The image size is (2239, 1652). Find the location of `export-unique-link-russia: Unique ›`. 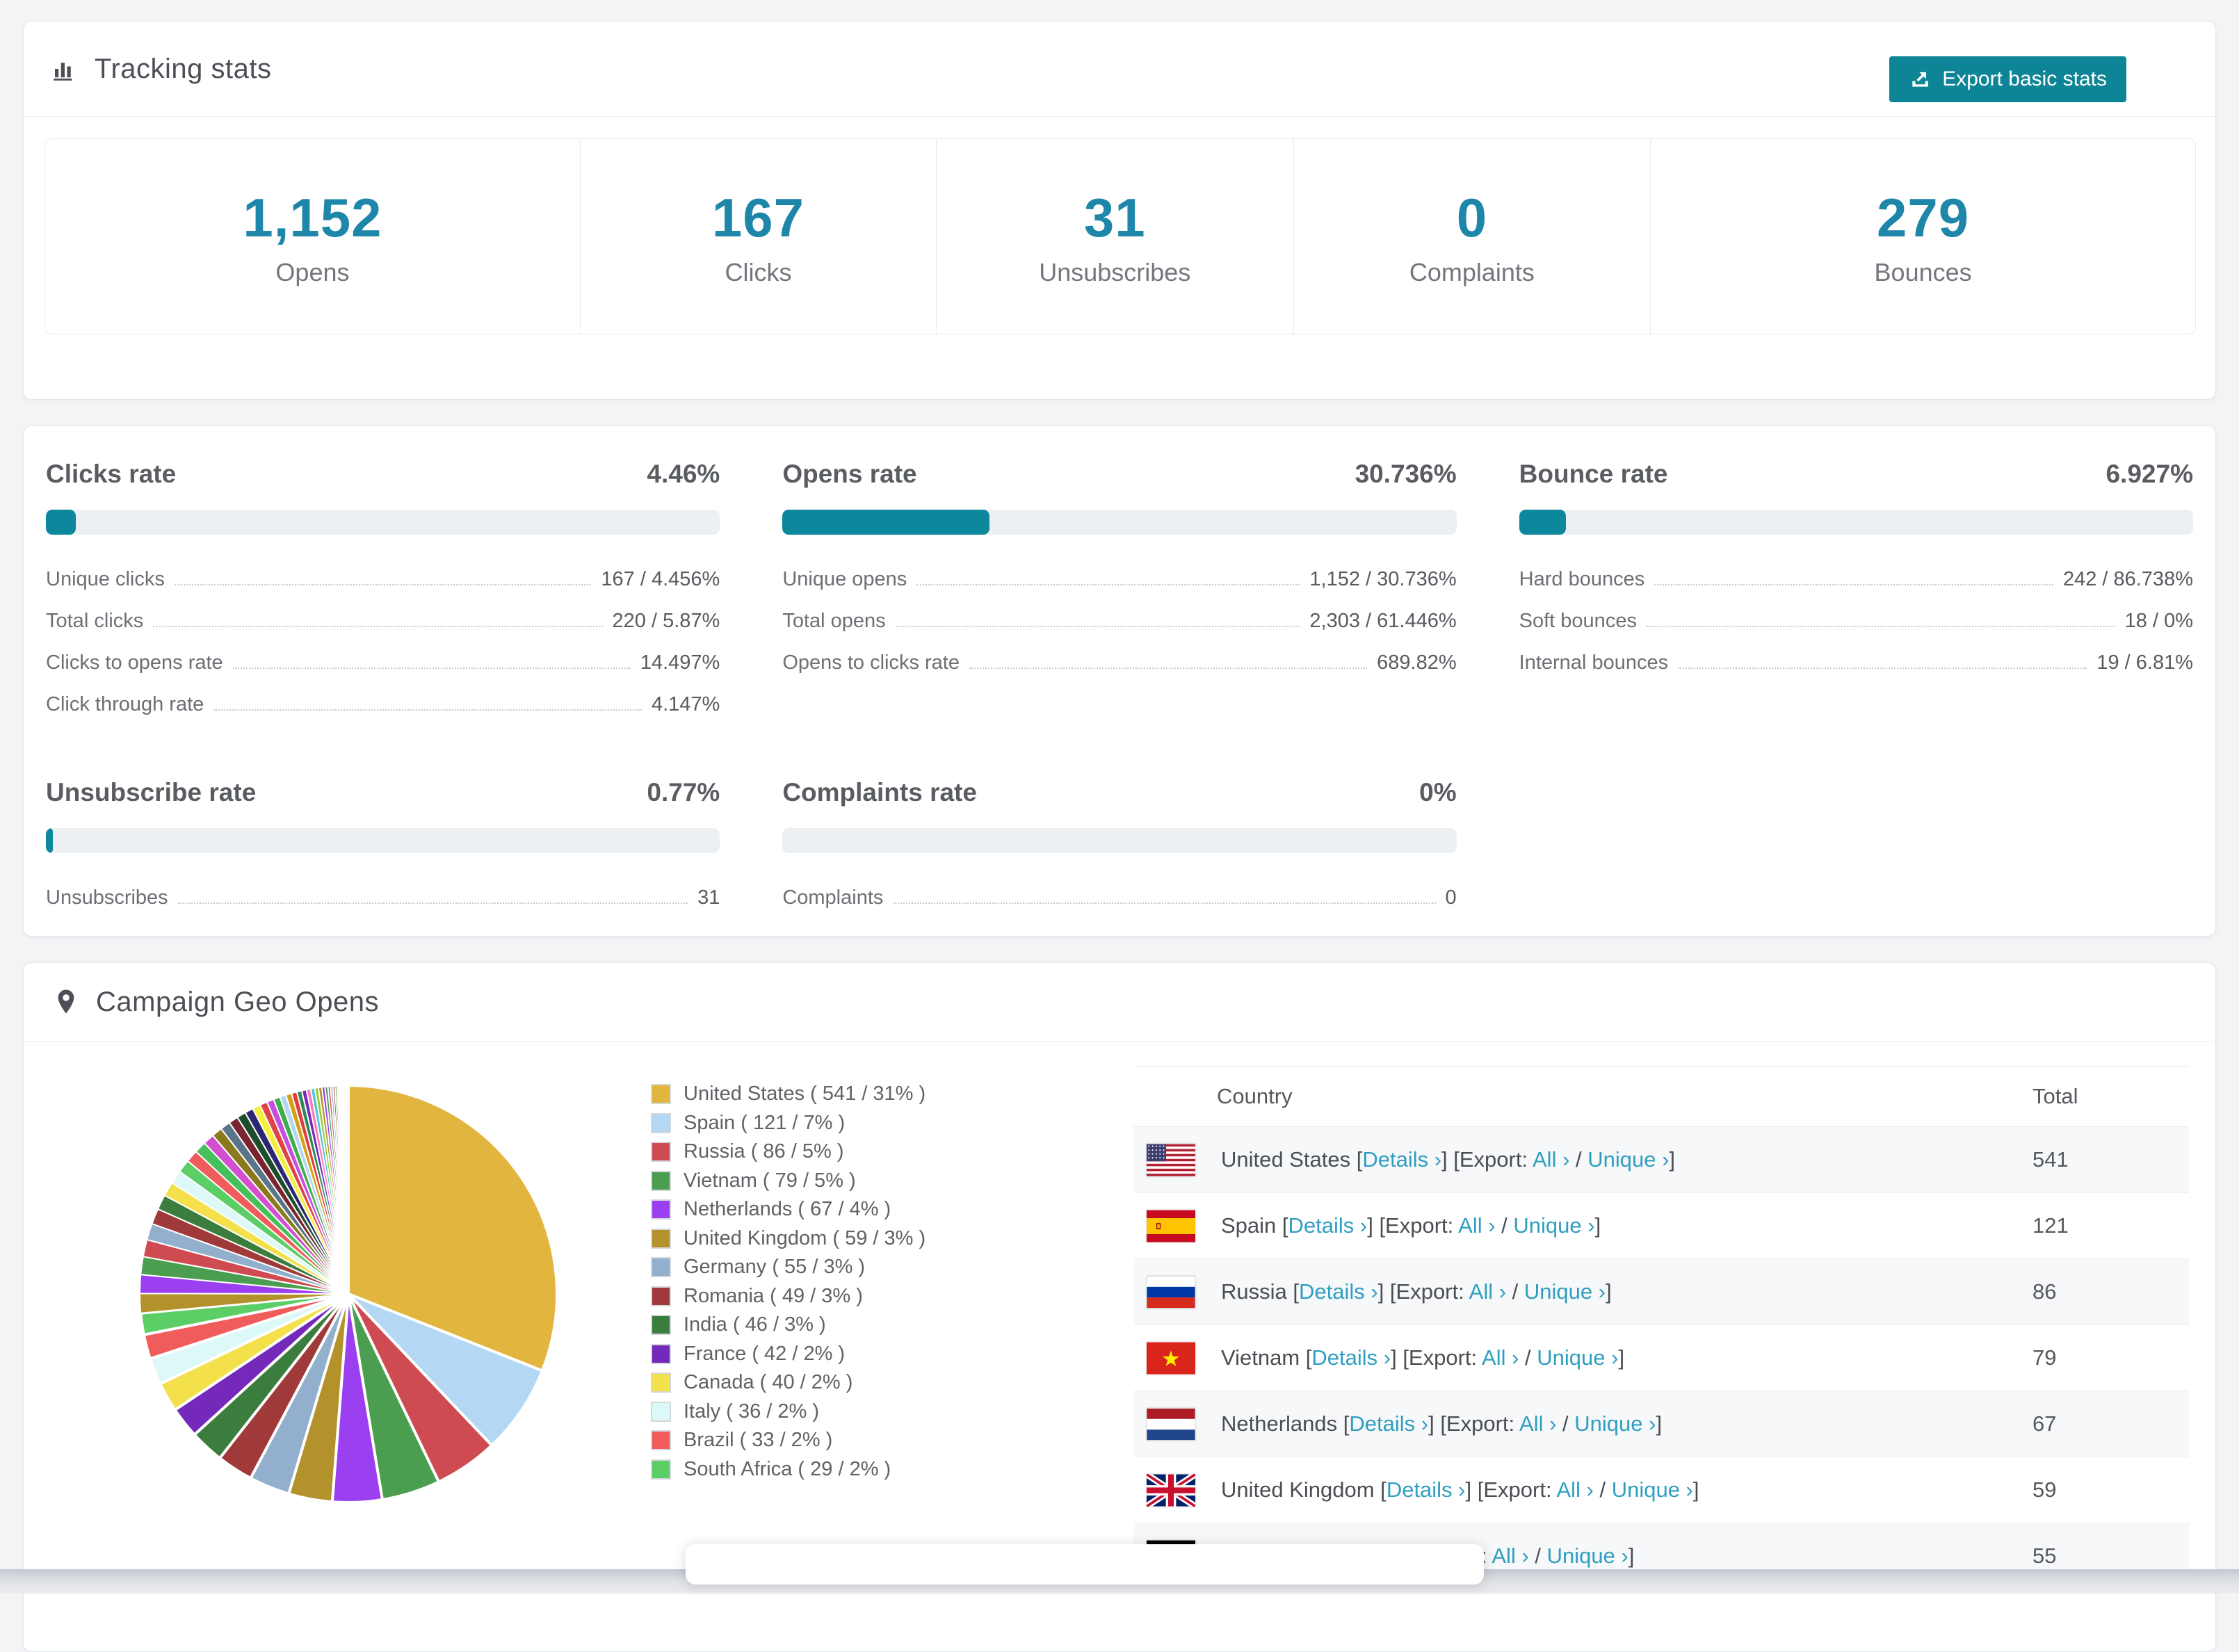

export-unique-link-russia: Unique › is located at coordinates (1565, 1291).